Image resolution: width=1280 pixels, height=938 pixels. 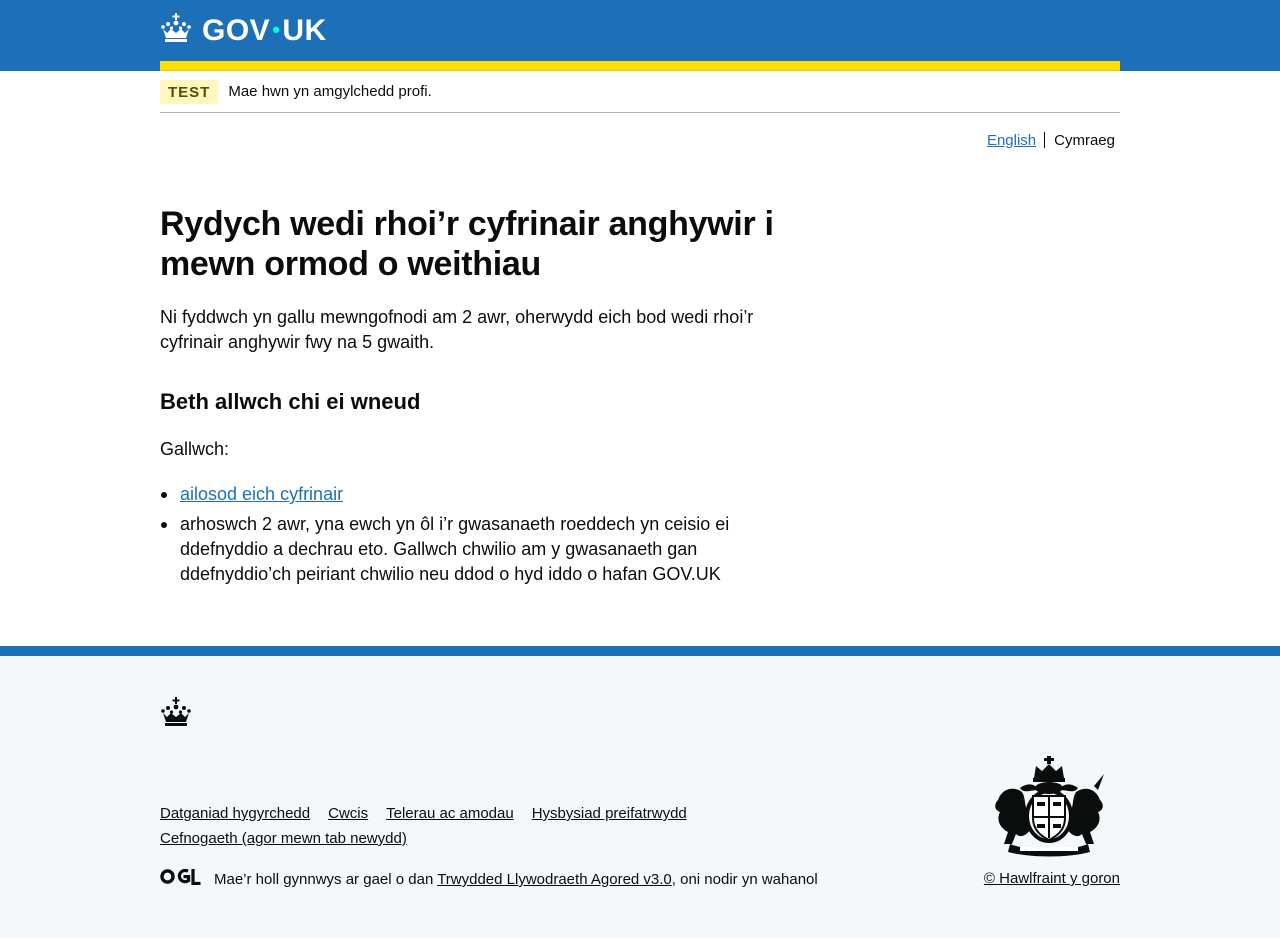 I want to click on language-current-welsh: Cymraeg, so click(x=1084, y=140).